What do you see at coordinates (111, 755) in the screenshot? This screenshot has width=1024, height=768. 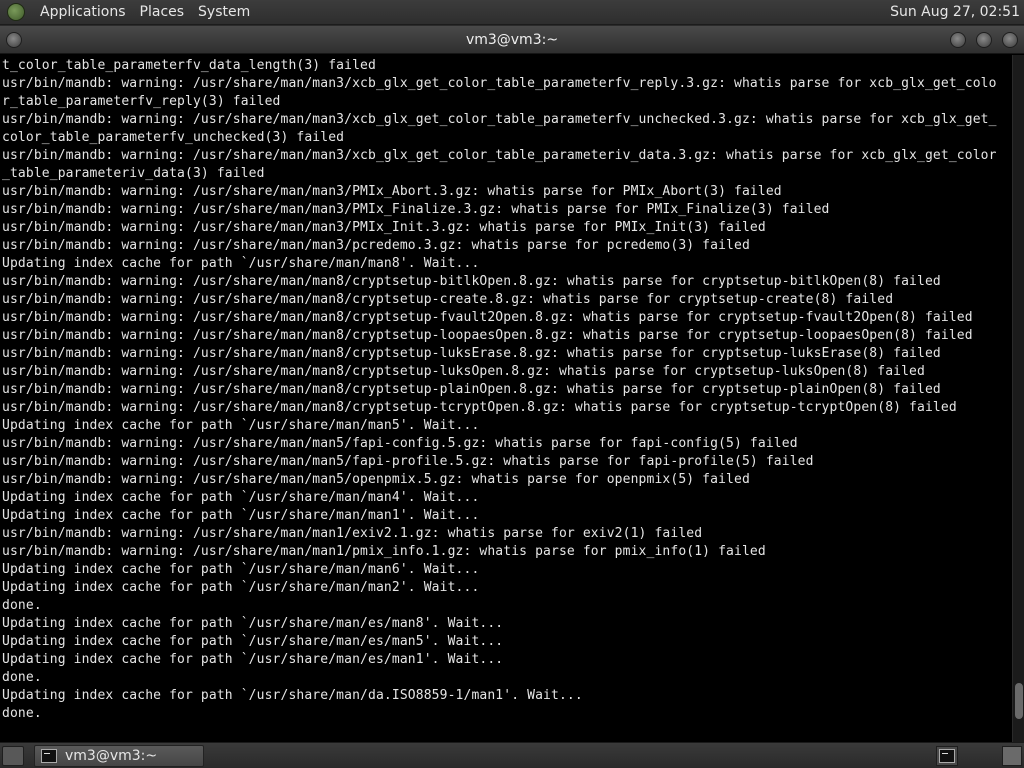 I see `taskbar-item-label: vm3@vm3:~` at bounding box center [111, 755].